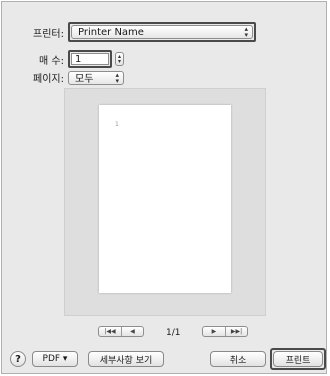 This screenshot has width=330, height=376. I want to click on pages-select-value: 모두, so click(84, 79).